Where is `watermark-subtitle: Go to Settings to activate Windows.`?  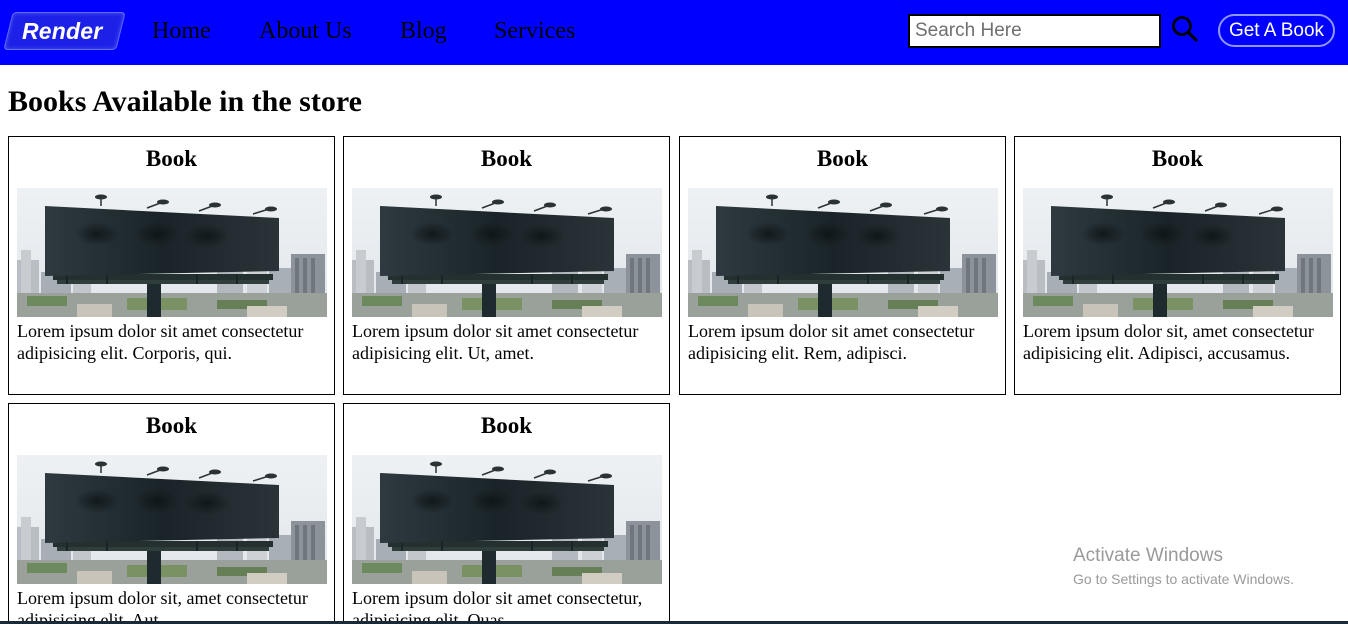
watermark-subtitle: Go to Settings to activate Windows. is located at coordinates (1183, 579).